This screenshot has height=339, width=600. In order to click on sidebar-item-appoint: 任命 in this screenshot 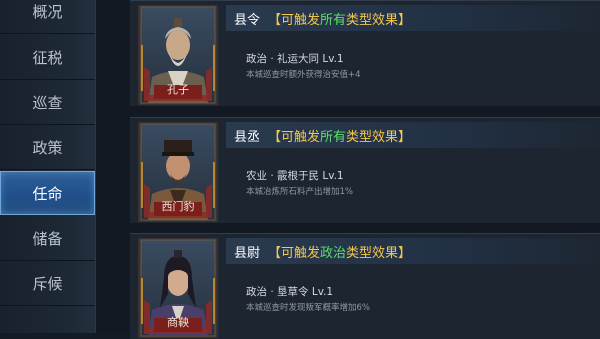, I will do `click(47, 193)`.